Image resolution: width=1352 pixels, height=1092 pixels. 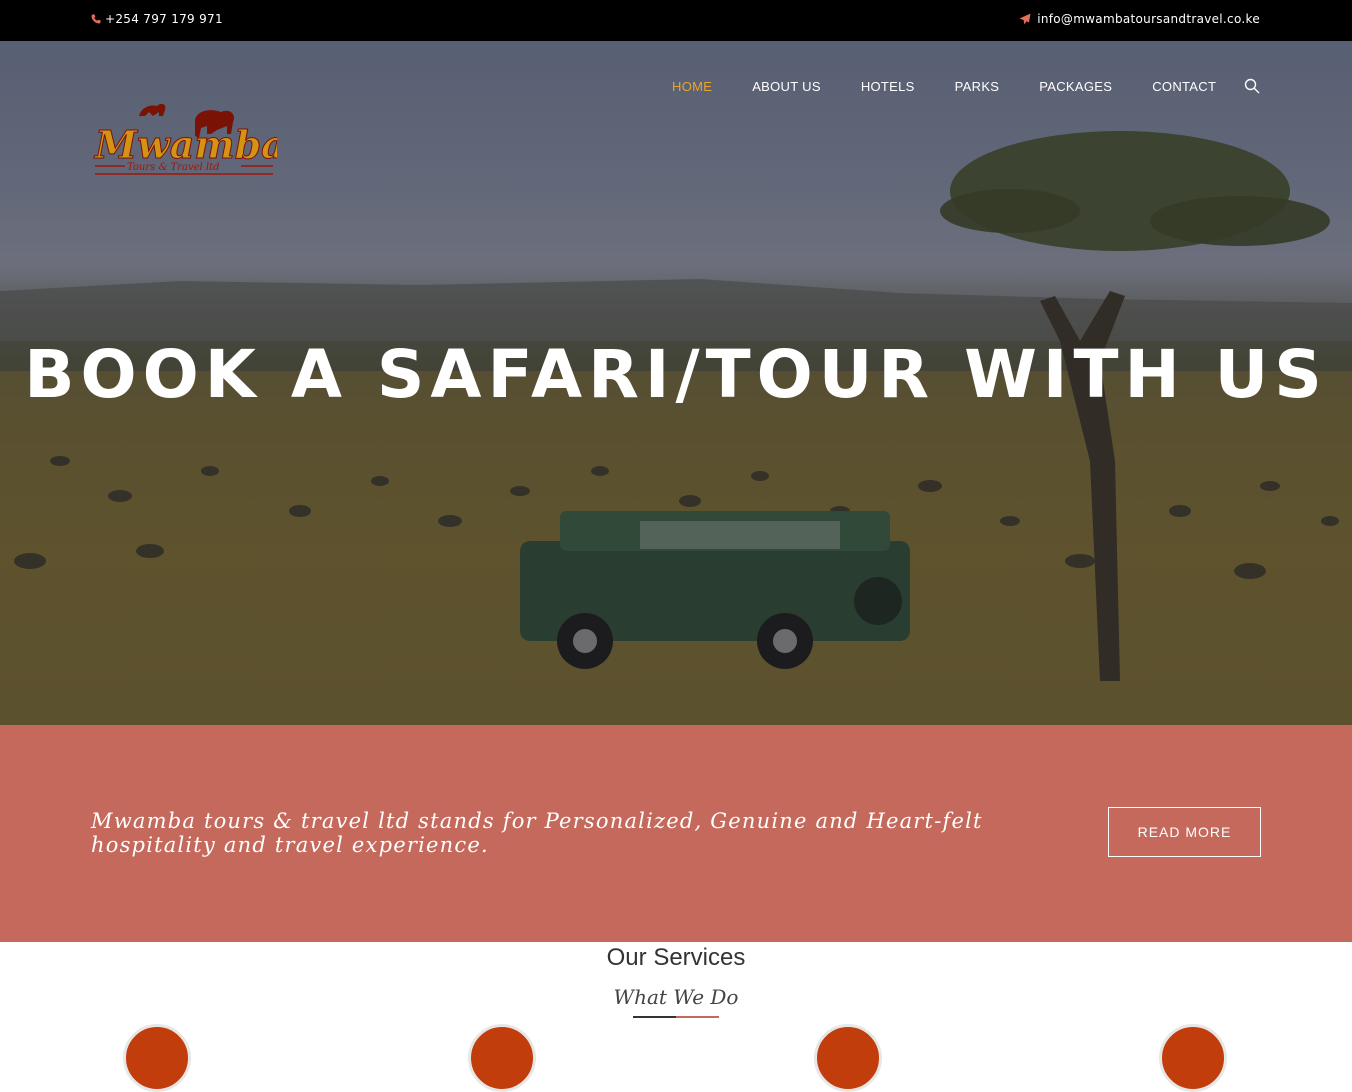 I want to click on logo-subtext: Tours & Travel ltd, so click(x=173, y=167).